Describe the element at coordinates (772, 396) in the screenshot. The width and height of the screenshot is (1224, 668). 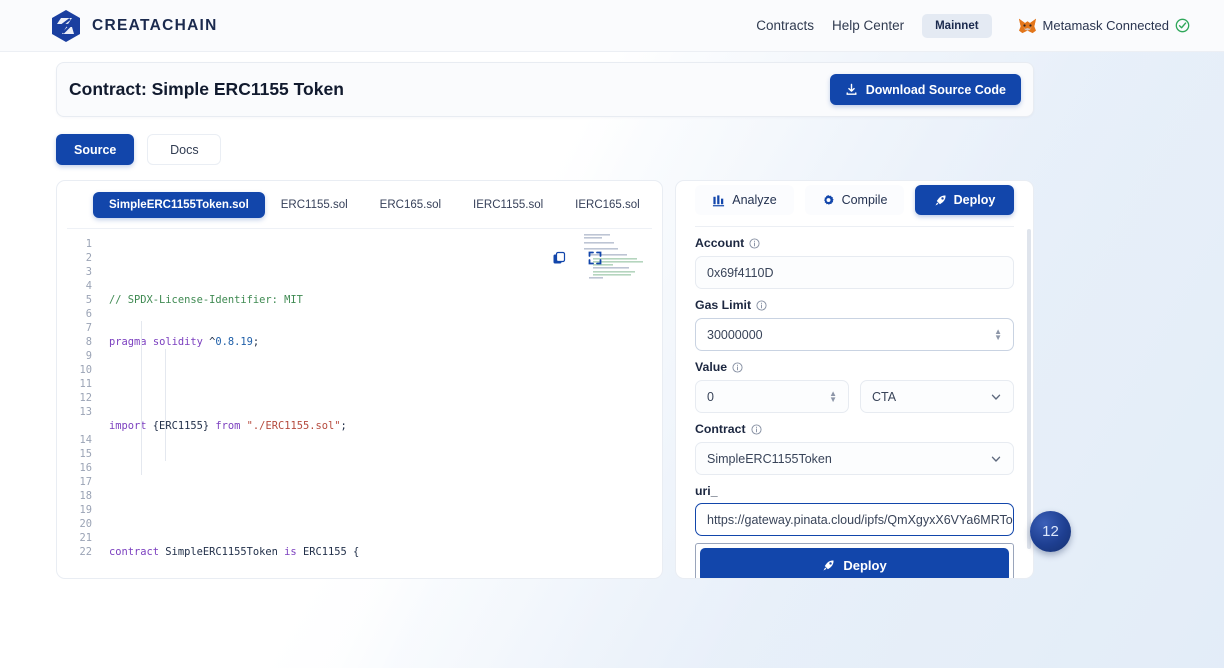
I see `value-input-wrapper: 0 ▲ ▼` at that location.